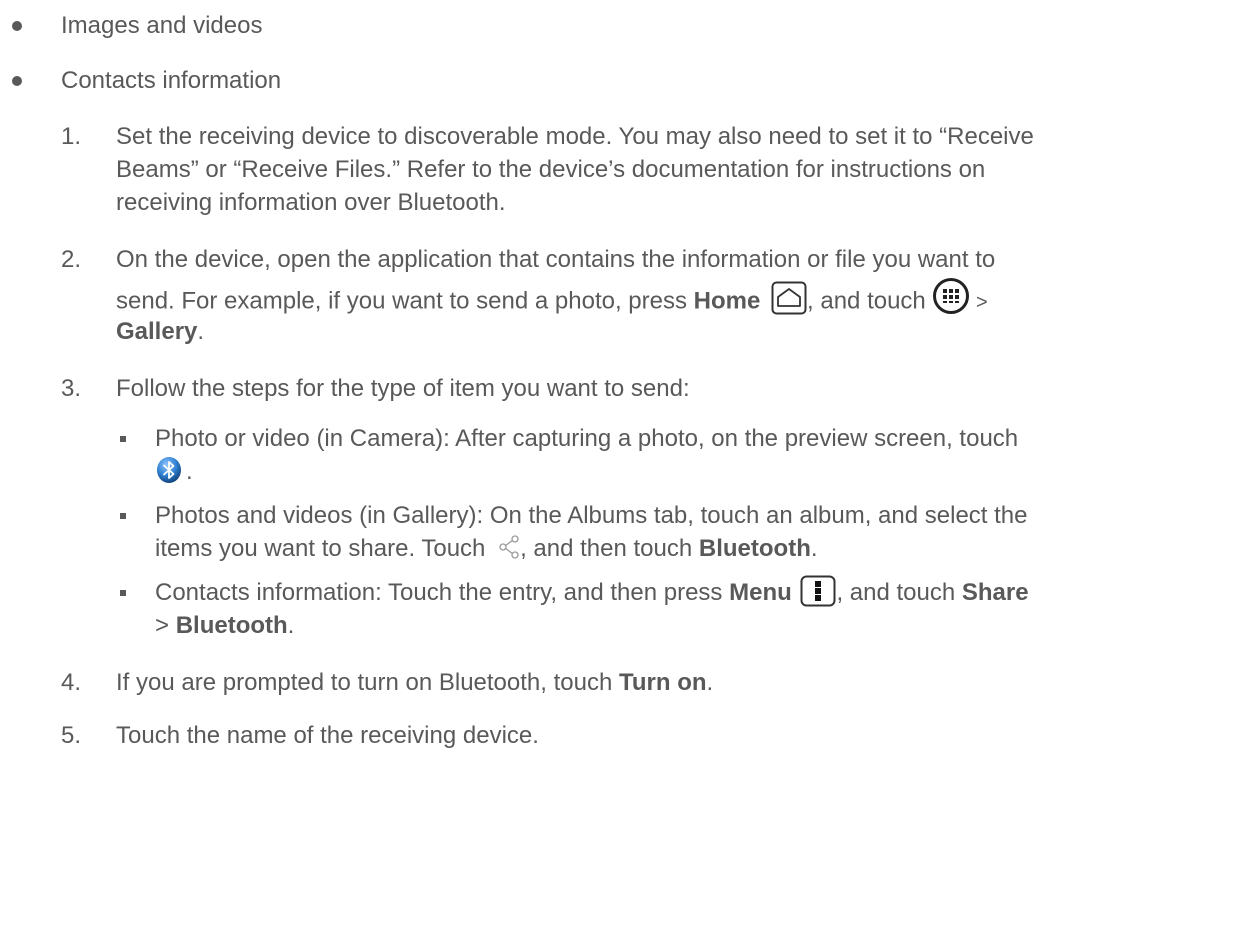 The image size is (1249, 939). I want to click on step-number: 5., so click(71, 735).